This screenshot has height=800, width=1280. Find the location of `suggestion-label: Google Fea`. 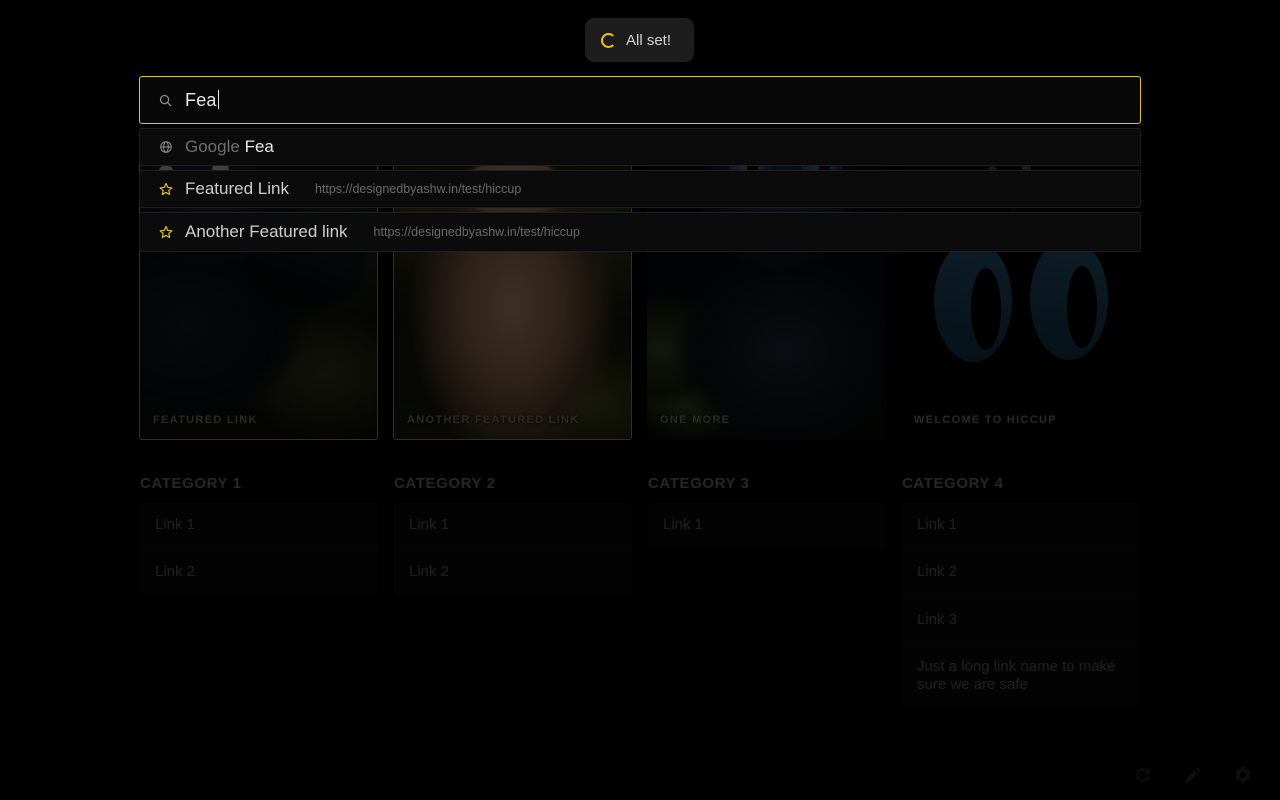

suggestion-label: Google Fea is located at coordinates (229, 146).